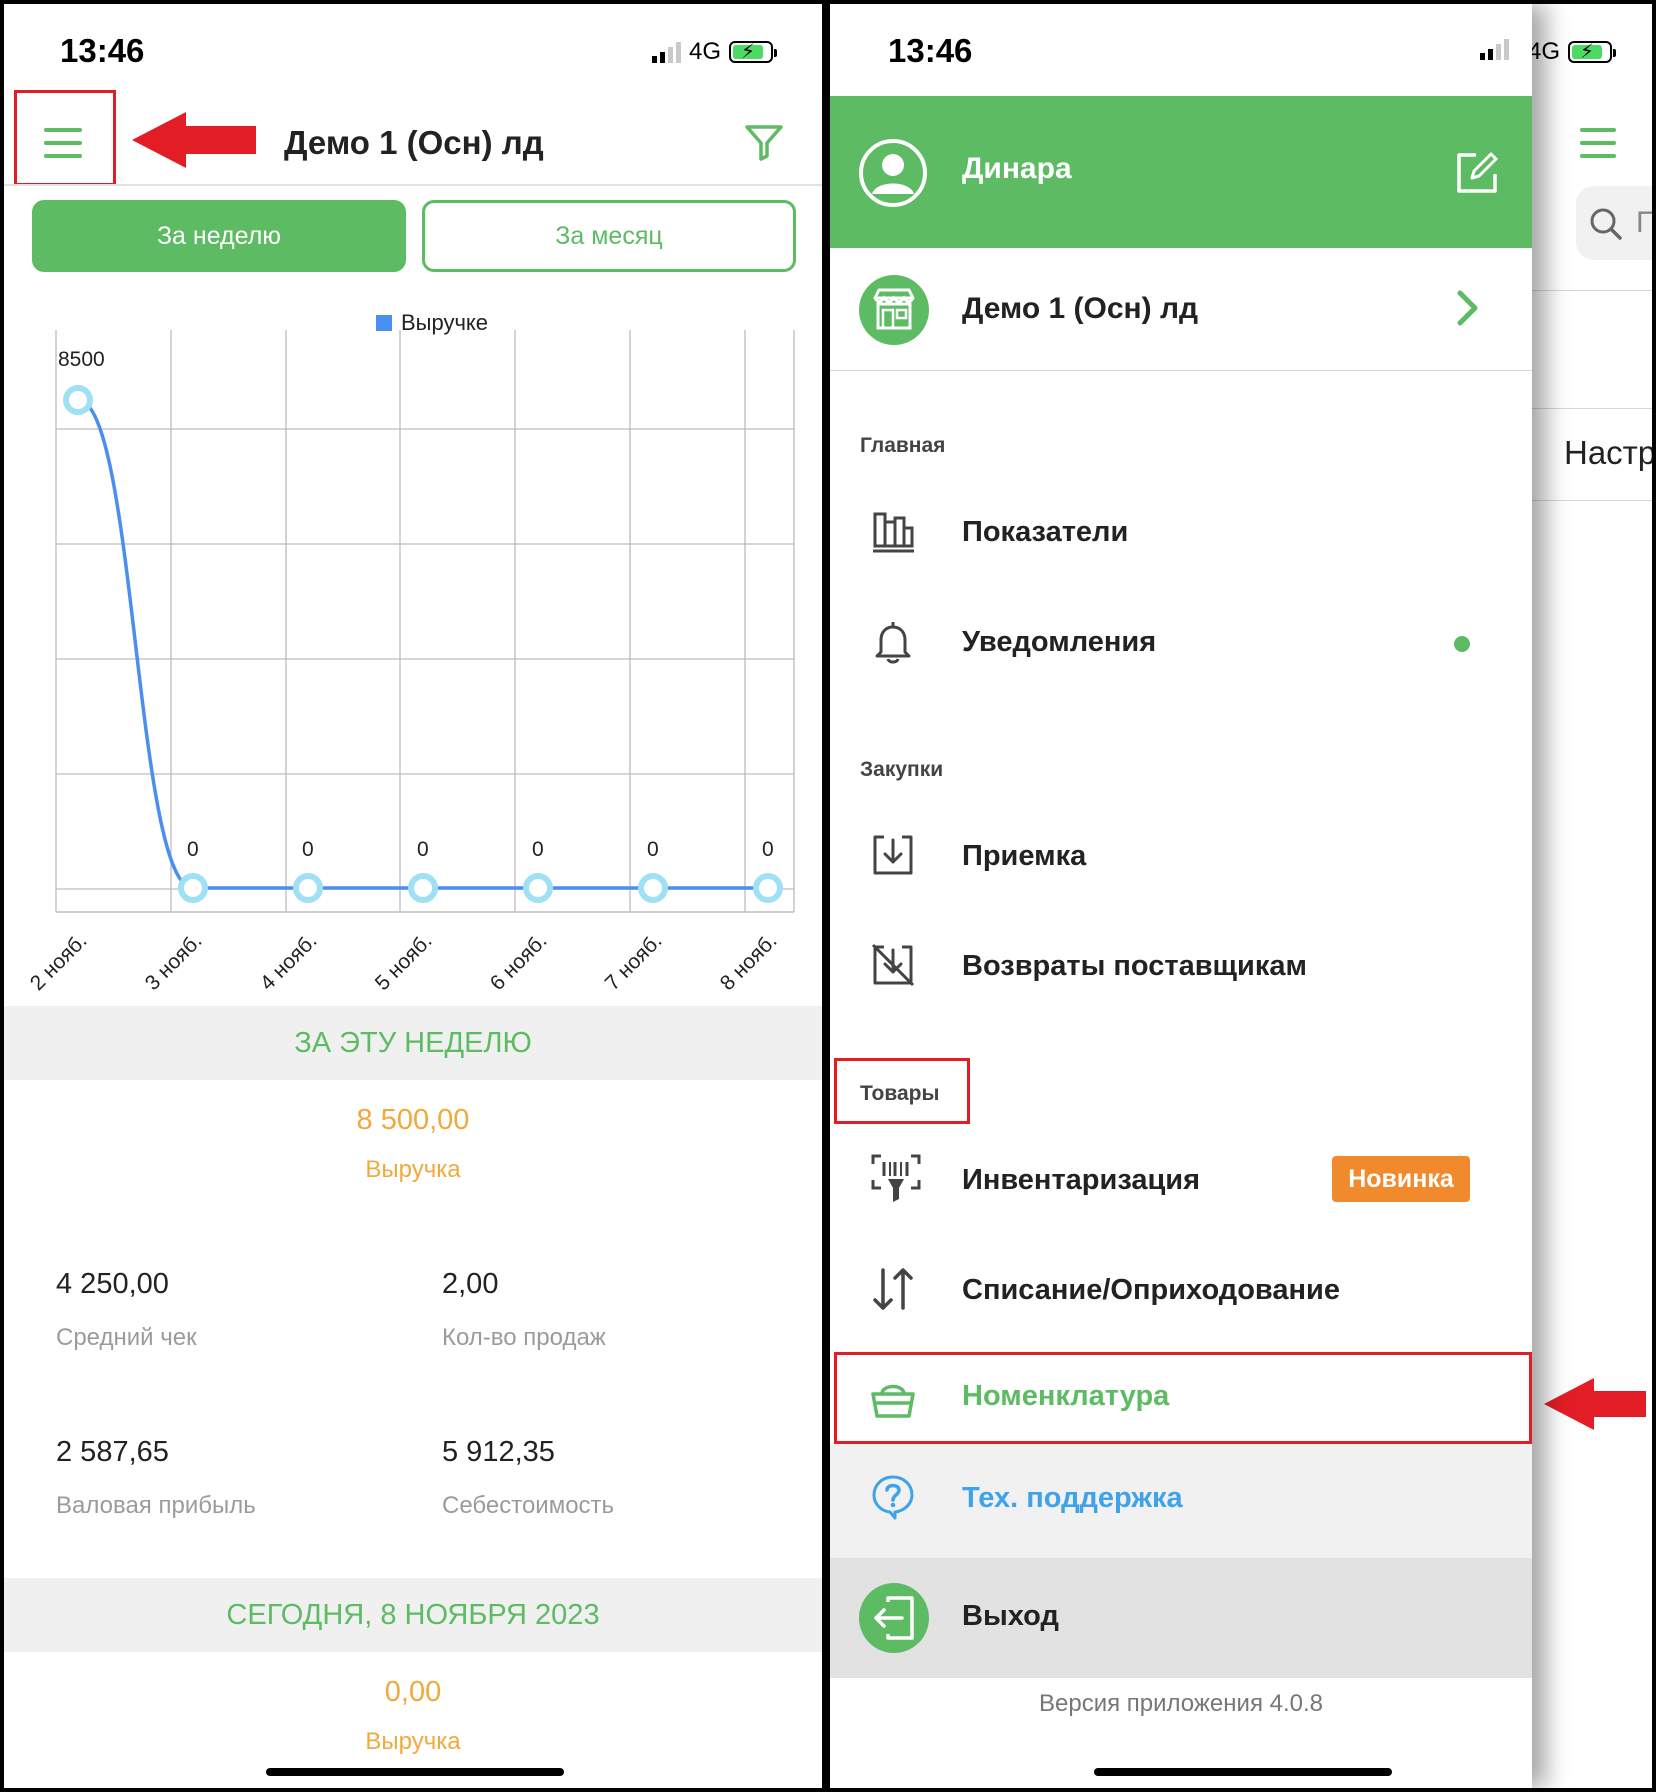 This screenshot has width=1656, height=1792. I want to click on series-line-revenue, so click(422, 644).